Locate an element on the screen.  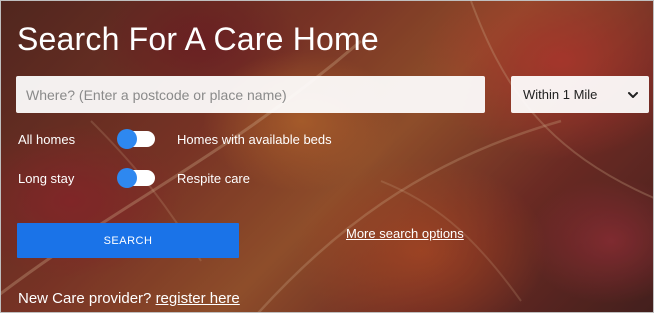
filter-label-long-stay: Long stay is located at coordinates (46, 178).